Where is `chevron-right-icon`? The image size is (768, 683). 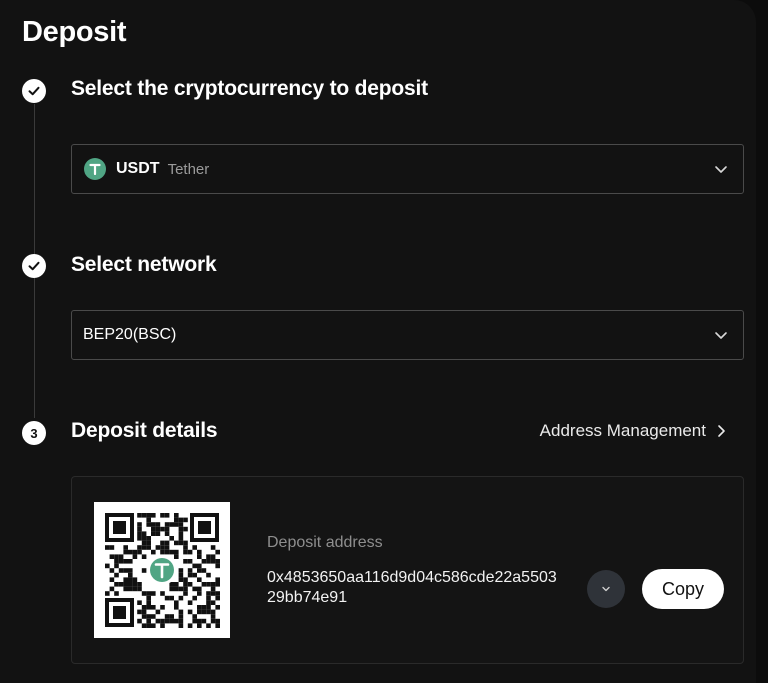 chevron-right-icon is located at coordinates (721, 431).